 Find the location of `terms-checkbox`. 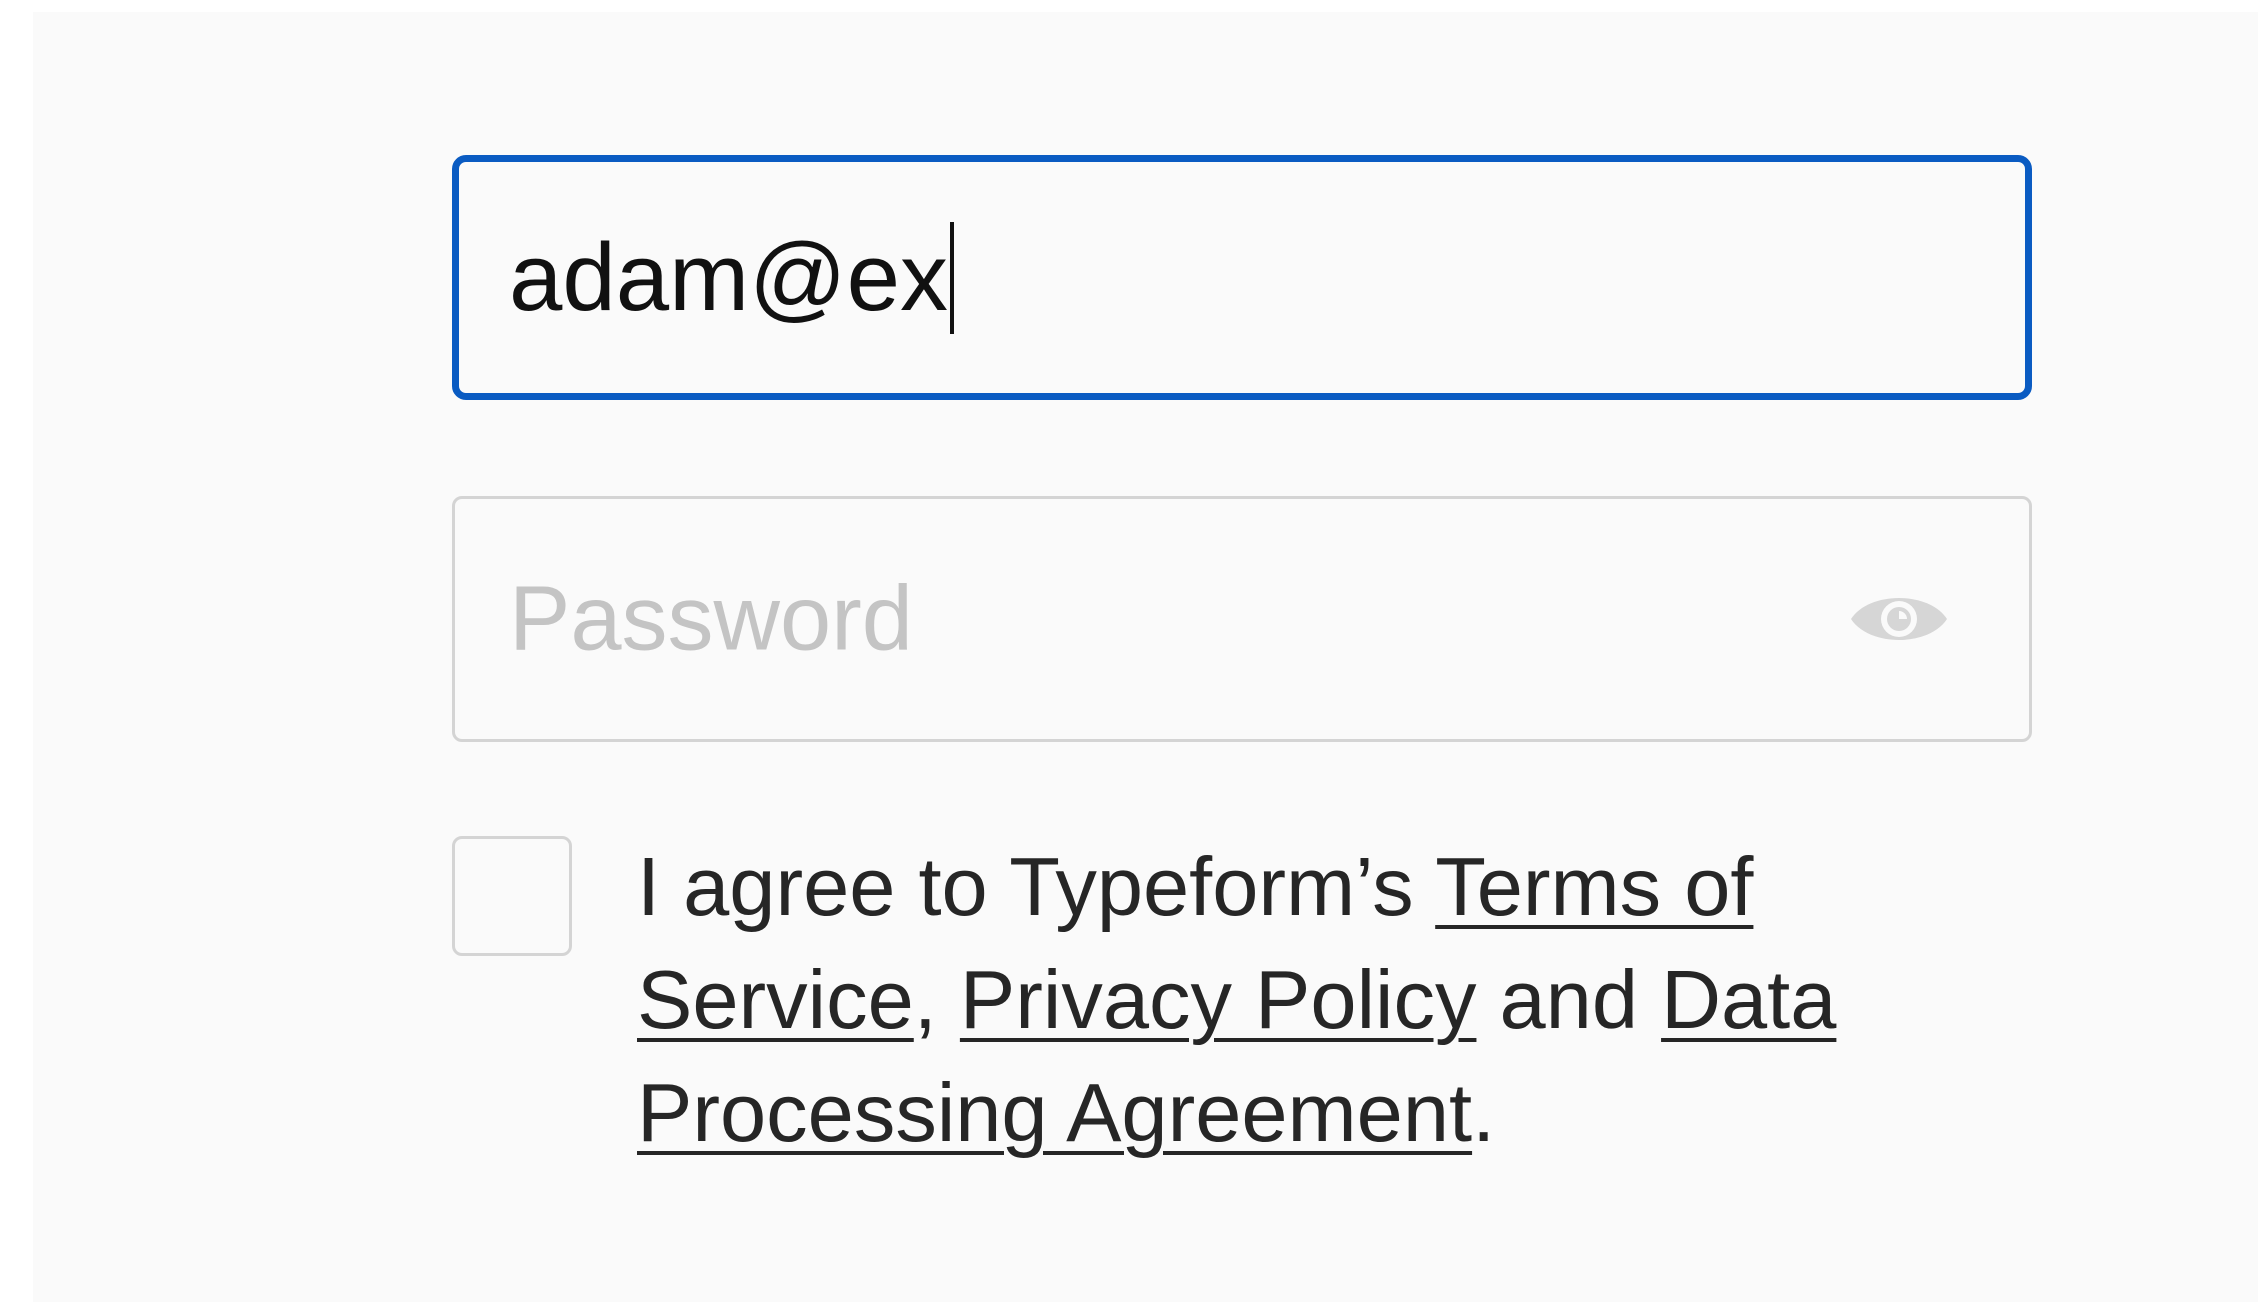

terms-checkbox is located at coordinates (512, 896).